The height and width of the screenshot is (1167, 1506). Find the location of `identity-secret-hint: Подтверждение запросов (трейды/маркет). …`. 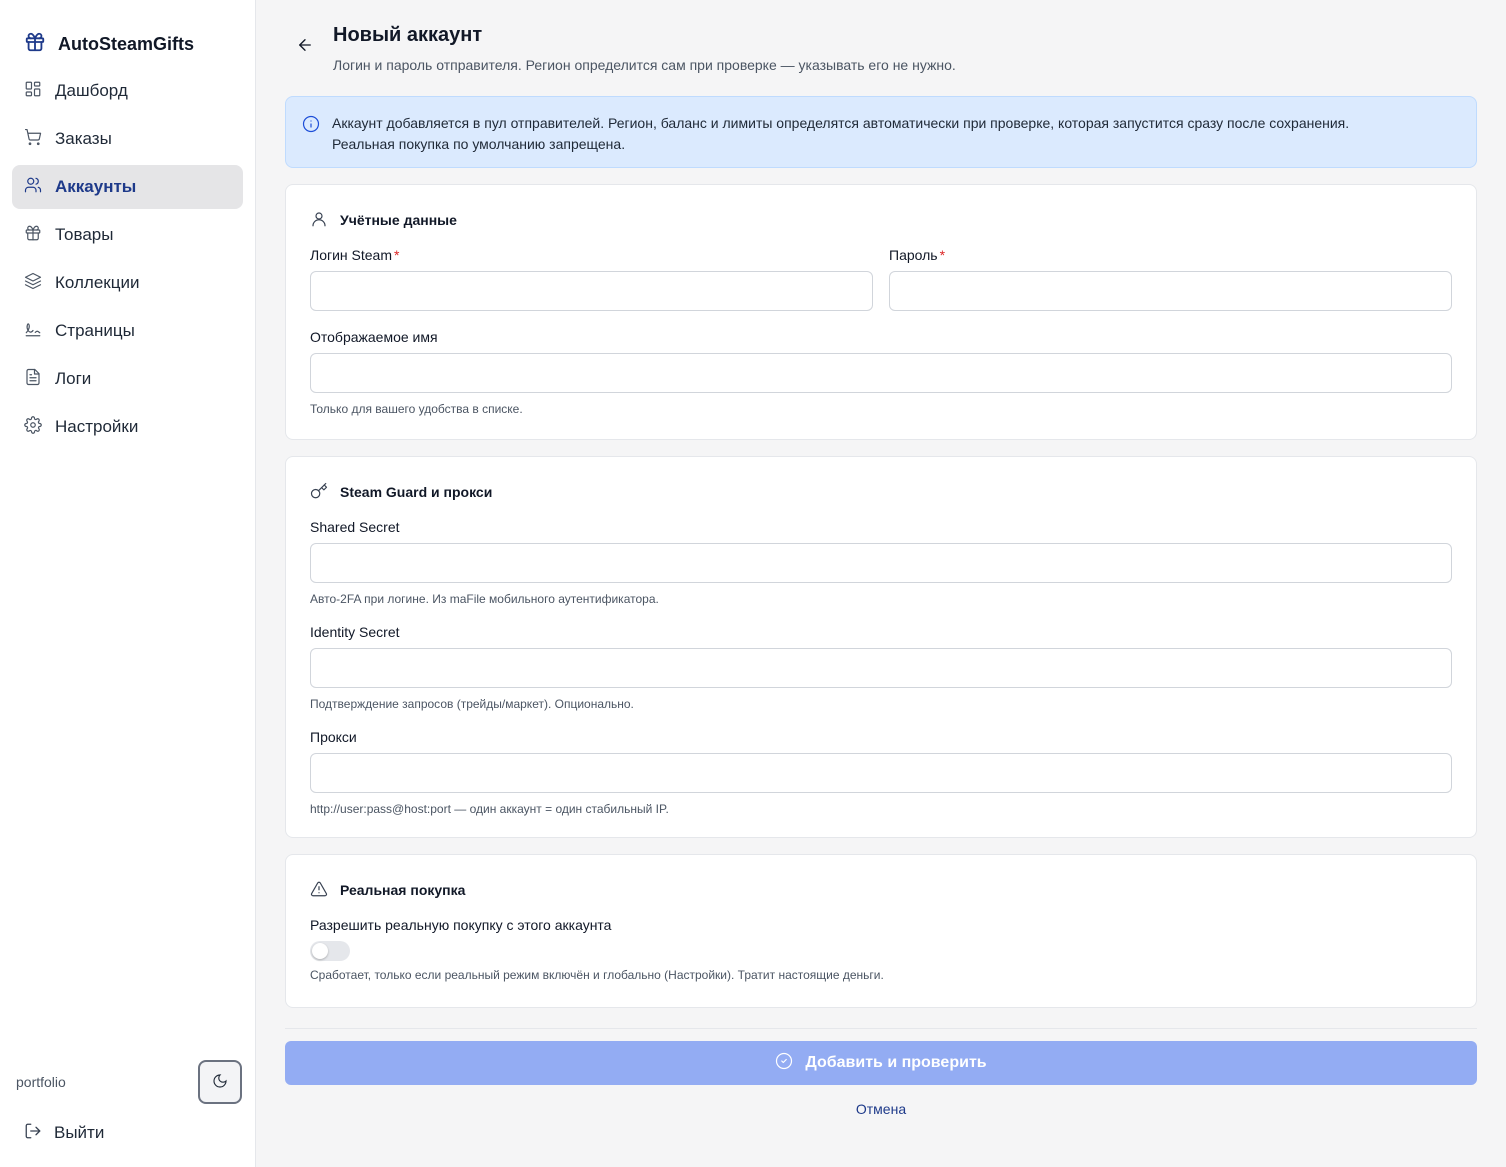

identity-secret-hint: Подтверждение запросов (трейды/маркет). … is located at coordinates (472, 704).